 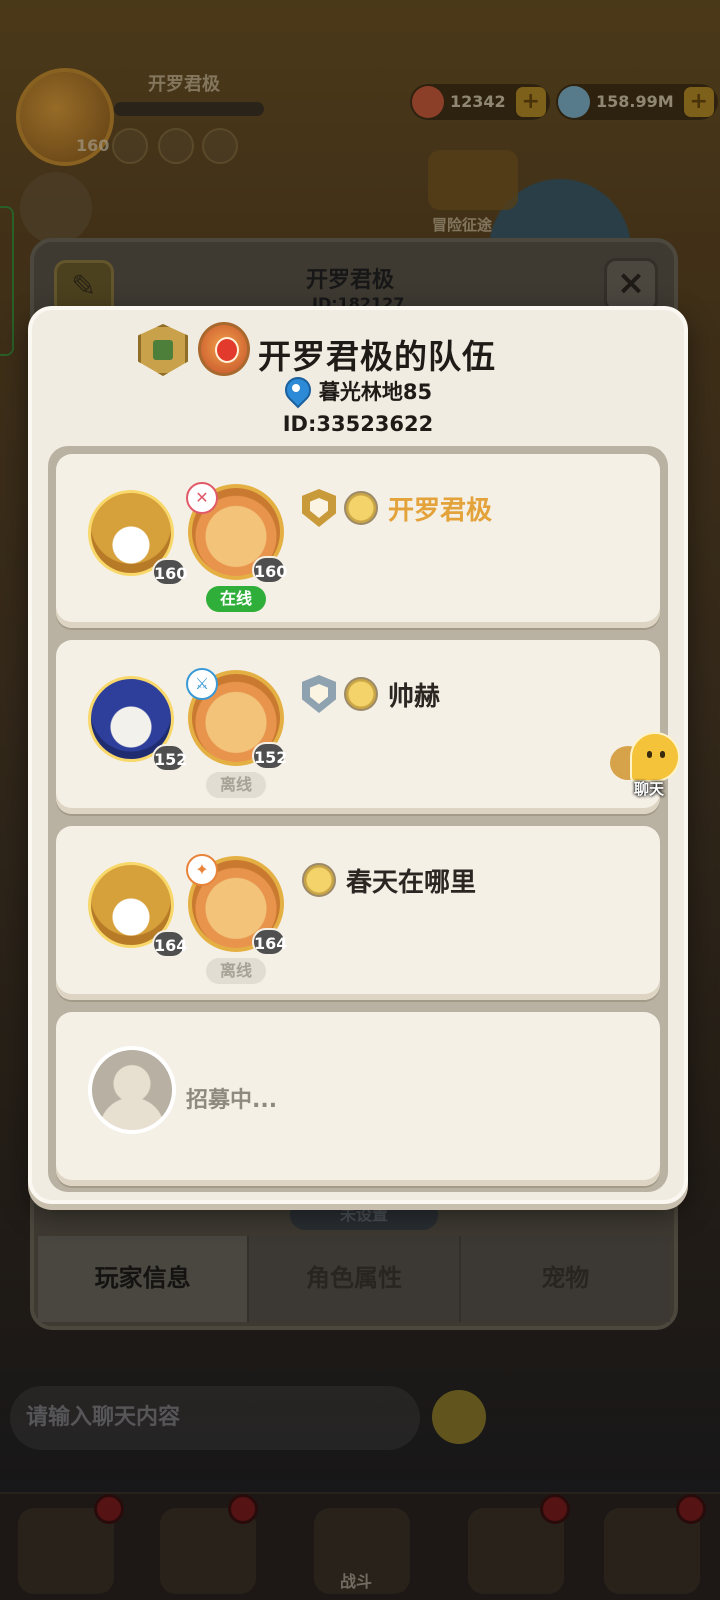 What do you see at coordinates (375, 392) in the screenshot?
I see `location-text: 暮光林地85` at bounding box center [375, 392].